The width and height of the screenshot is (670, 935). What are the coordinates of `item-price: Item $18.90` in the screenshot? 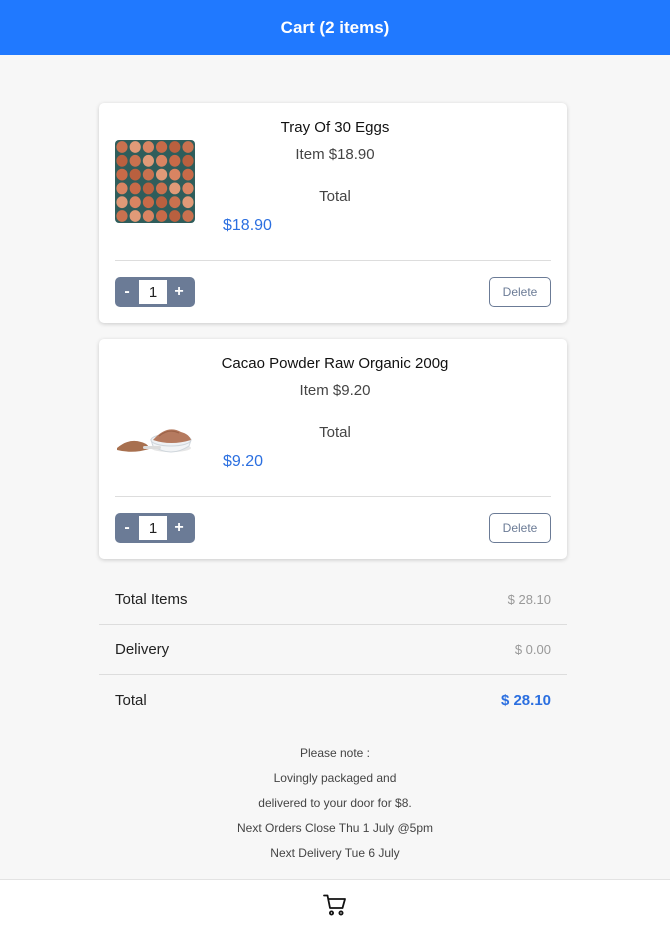 It's located at (335, 154).